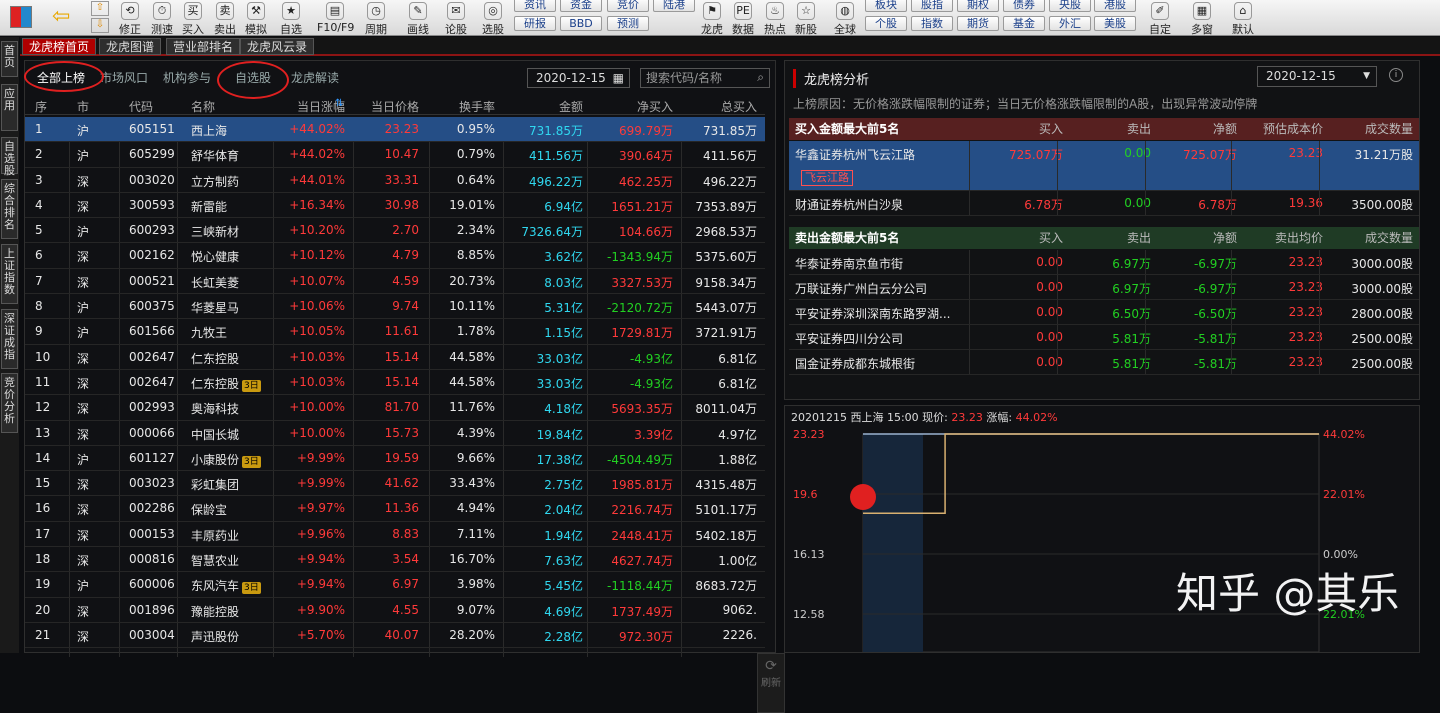 The height and width of the screenshot is (713, 1440). I want to click on toolbar-button-6: ▤ F10/F9, so click(335, 17).